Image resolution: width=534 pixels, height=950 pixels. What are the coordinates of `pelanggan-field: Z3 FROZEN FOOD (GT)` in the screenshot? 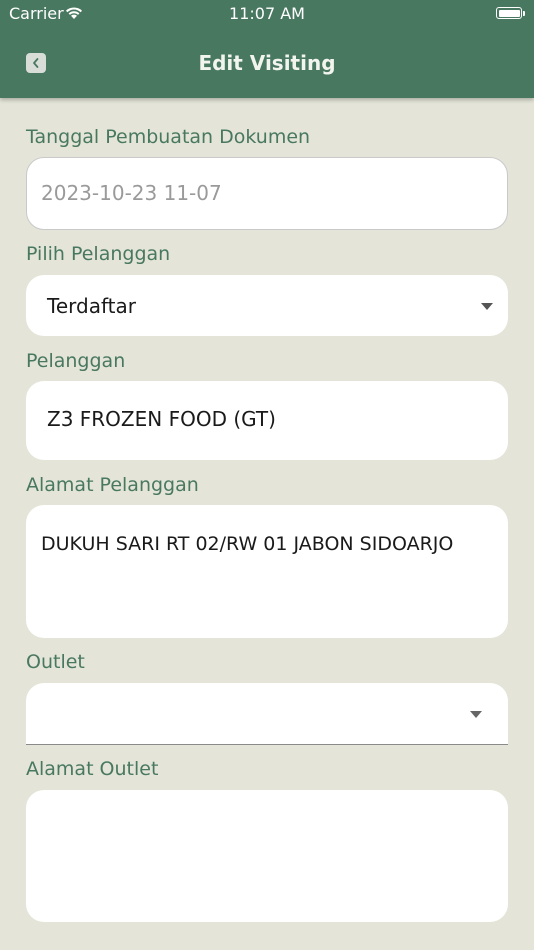 It's located at (267, 420).